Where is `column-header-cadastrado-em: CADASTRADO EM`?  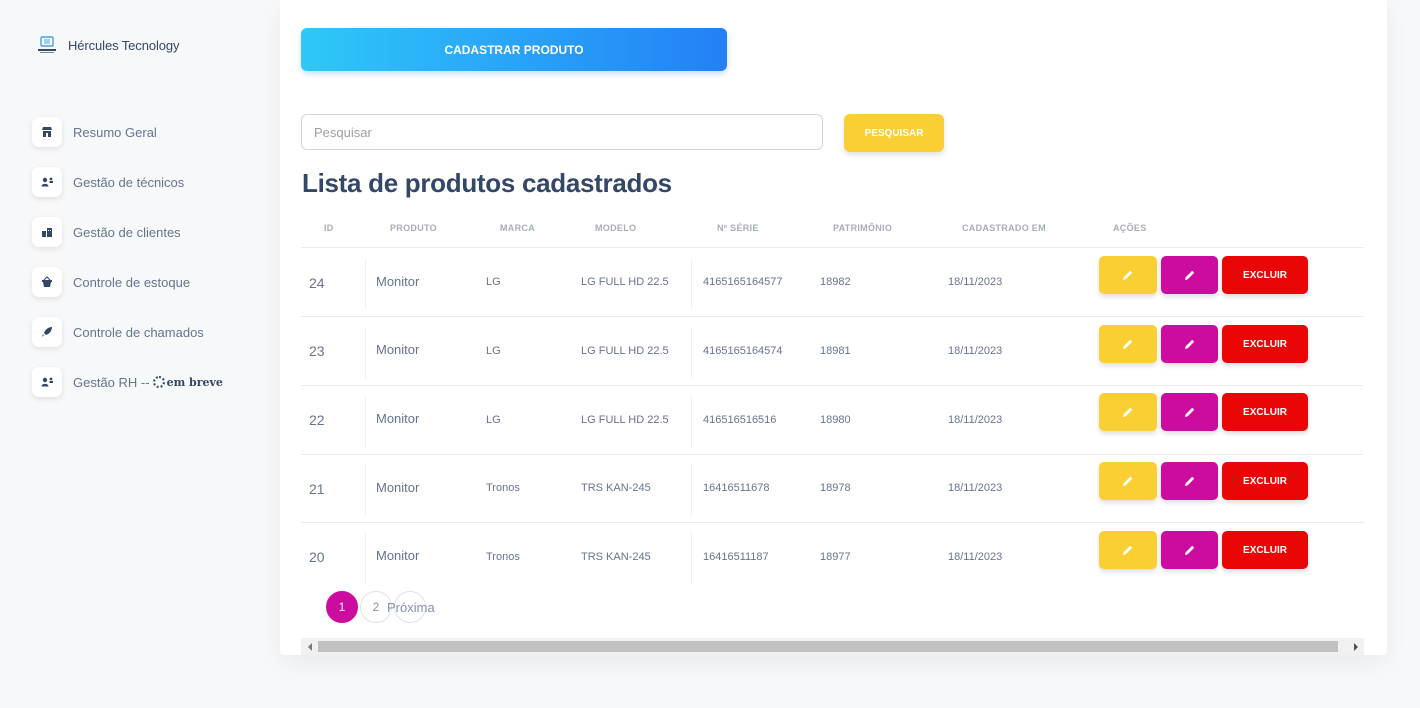 column-header-cadastrado-em: CADASTRADO EM is located at coordinates (1004, 228).